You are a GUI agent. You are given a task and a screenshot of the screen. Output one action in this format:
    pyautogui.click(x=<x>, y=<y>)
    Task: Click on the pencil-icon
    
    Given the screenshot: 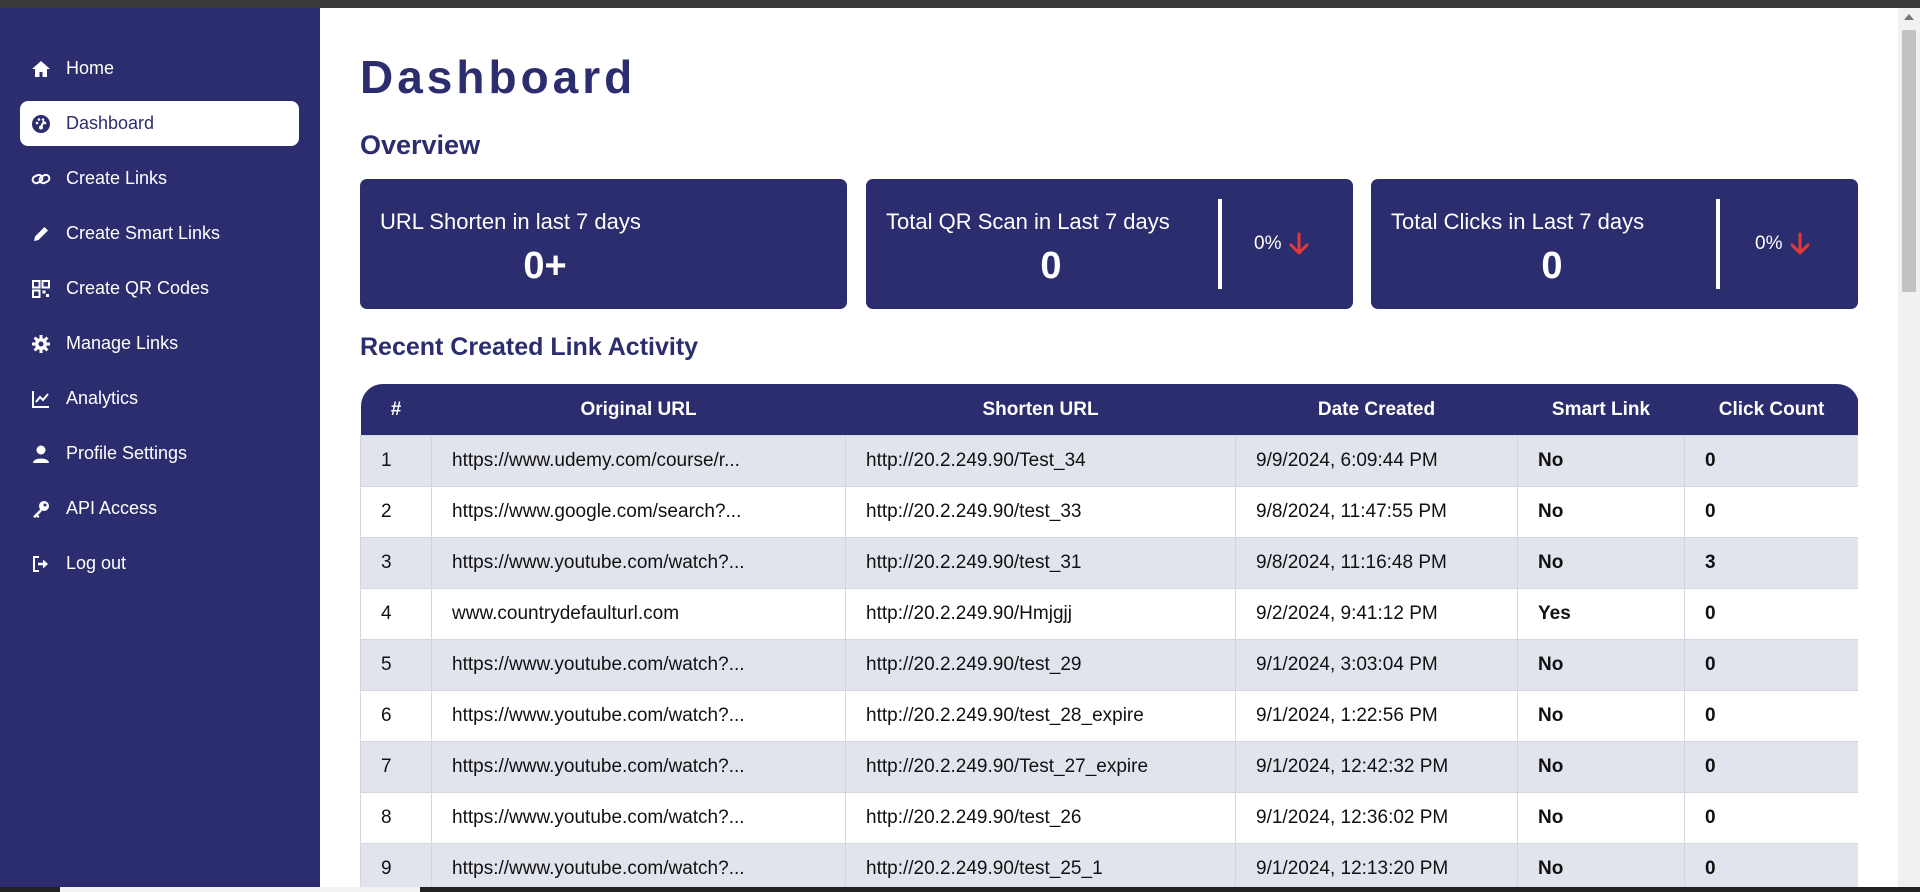 What is the action you would take?
    pyautogui.click(x=41, y=234)
    